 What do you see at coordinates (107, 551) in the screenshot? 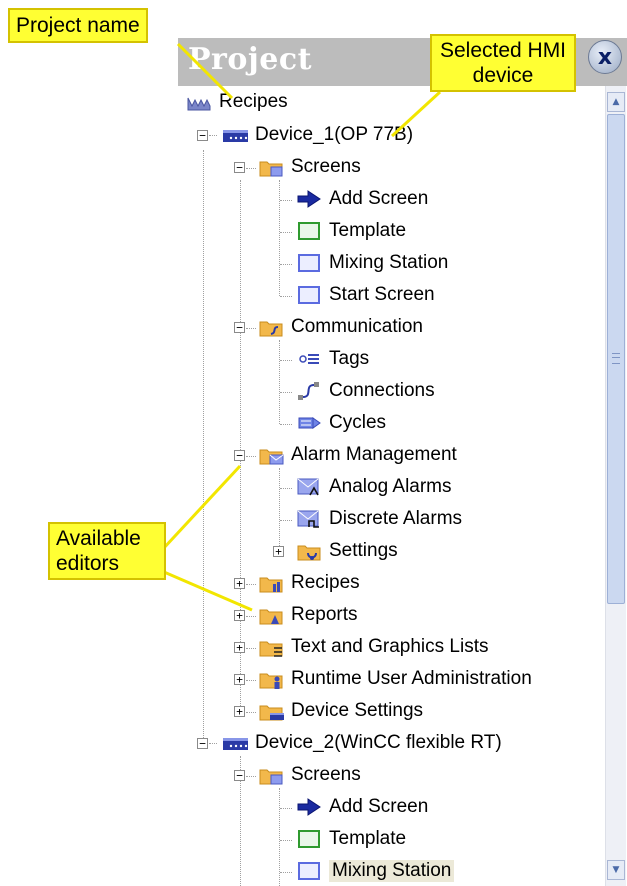
I see `callout-available-editors: Available editors` at bounding box center [107, 551].